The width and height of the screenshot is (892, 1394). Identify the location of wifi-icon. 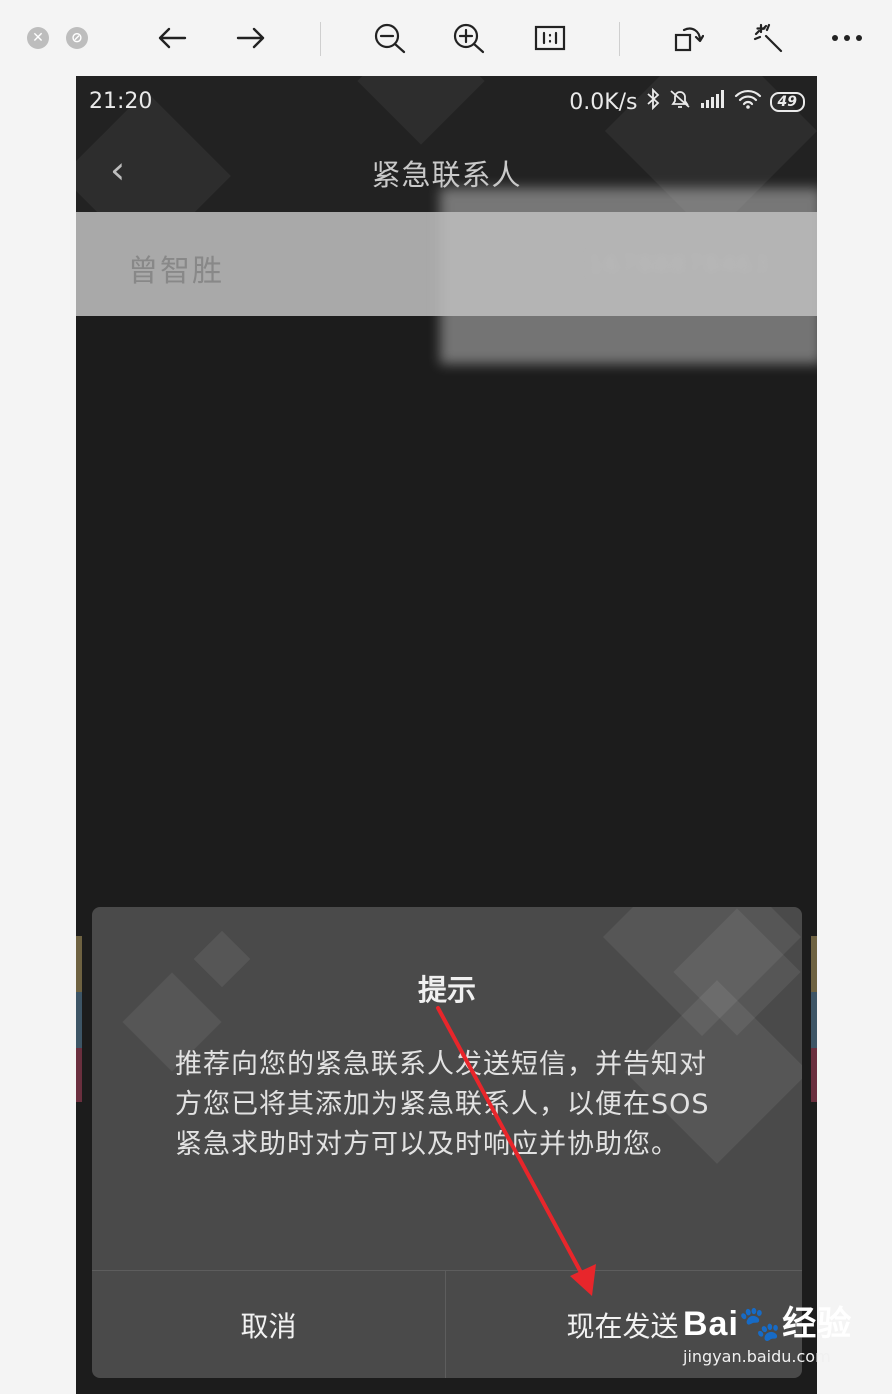
(748, 102).